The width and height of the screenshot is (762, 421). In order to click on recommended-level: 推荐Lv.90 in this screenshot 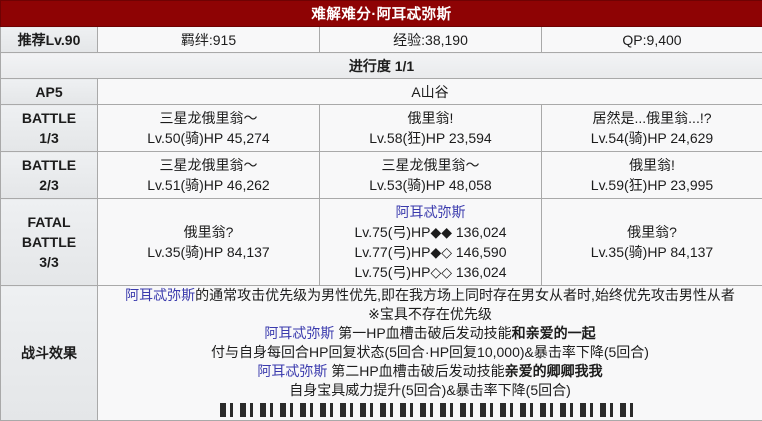, I will do `click(49, 40)`.